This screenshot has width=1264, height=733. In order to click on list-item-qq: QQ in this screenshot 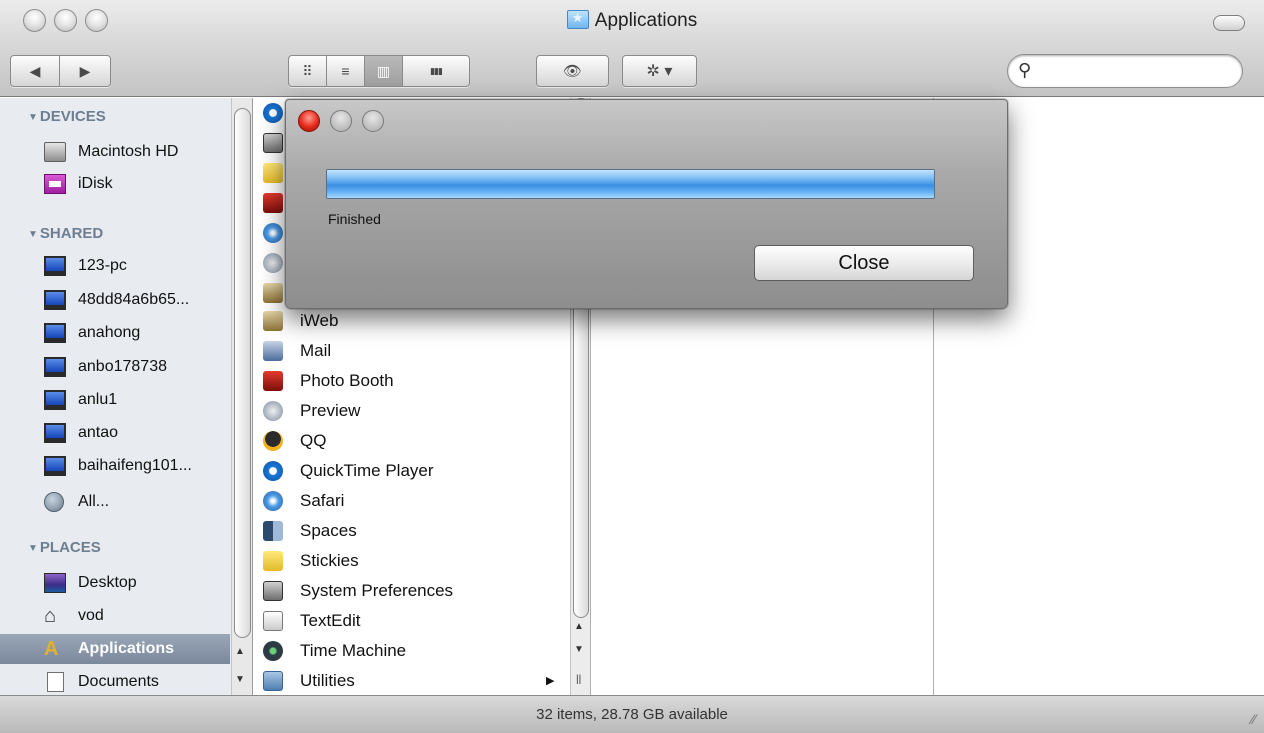, I will do `click(412, 441)`.